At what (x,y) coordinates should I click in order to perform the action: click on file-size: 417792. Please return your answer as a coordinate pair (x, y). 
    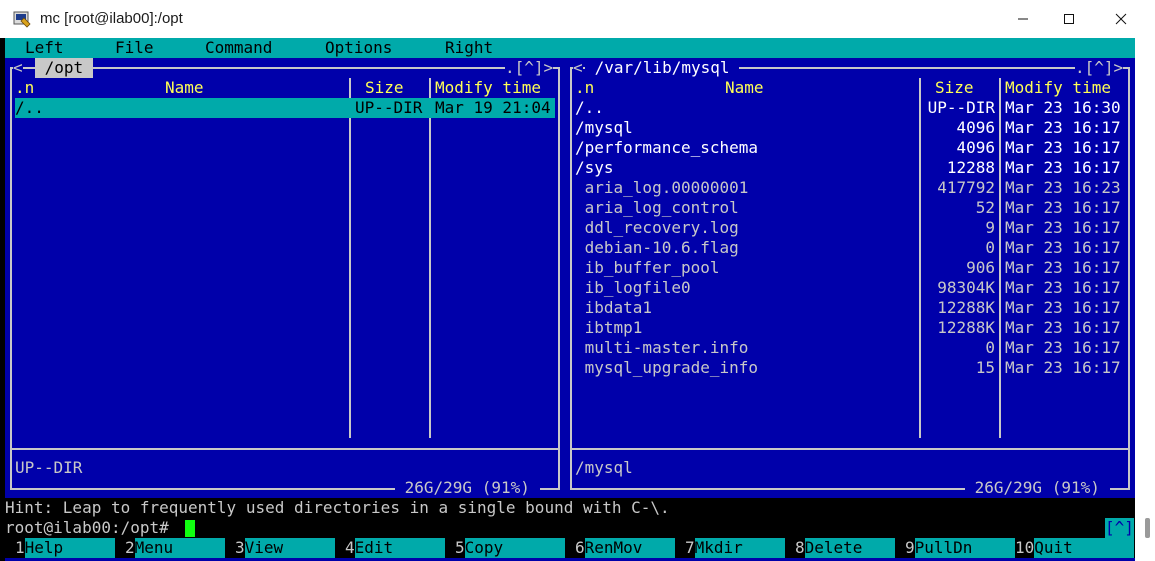
    Looking at the image, I should click on (966, 187).